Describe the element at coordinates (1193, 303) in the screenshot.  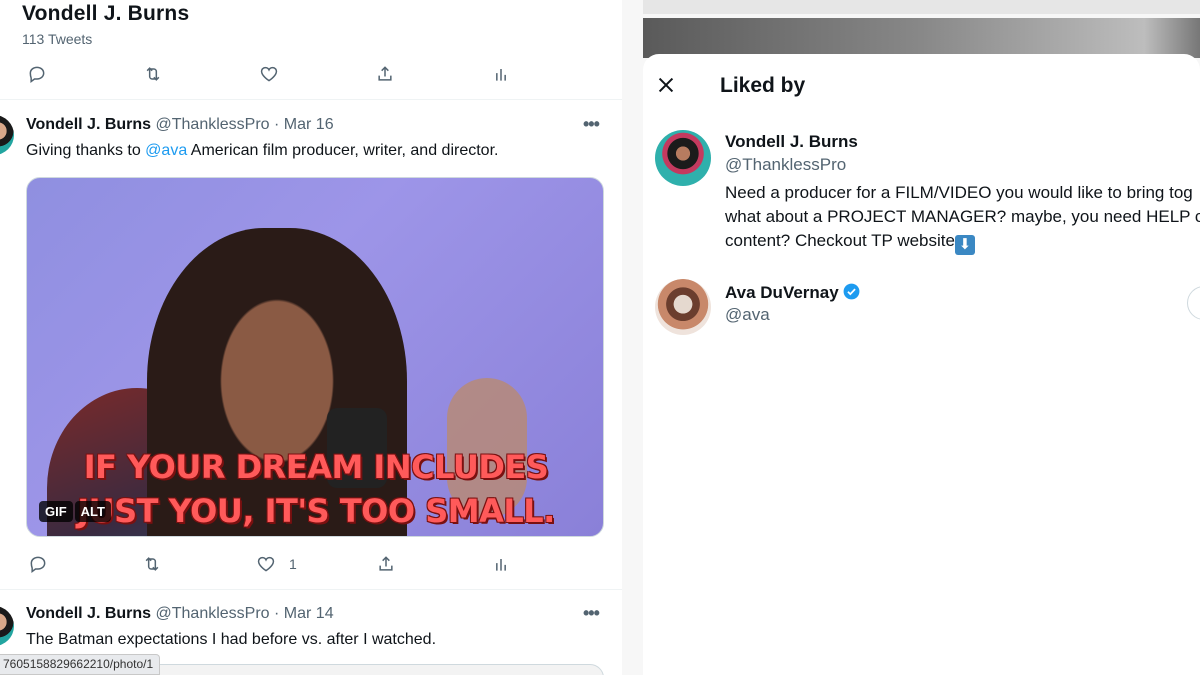
I see `follow-button` at that location.